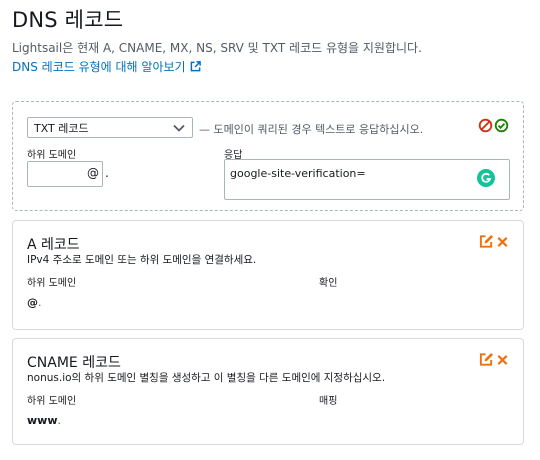  Describe the element at coordinates (328, 283) in the screenshot. I see `resolves-to-column-label: 확인` at that location.